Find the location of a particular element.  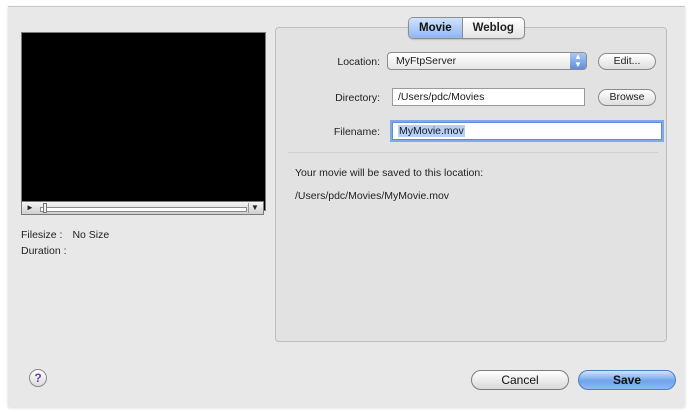

save-path: /Users/pdc/Movies/MyMovie.mov is located at coordinates (372, 196).